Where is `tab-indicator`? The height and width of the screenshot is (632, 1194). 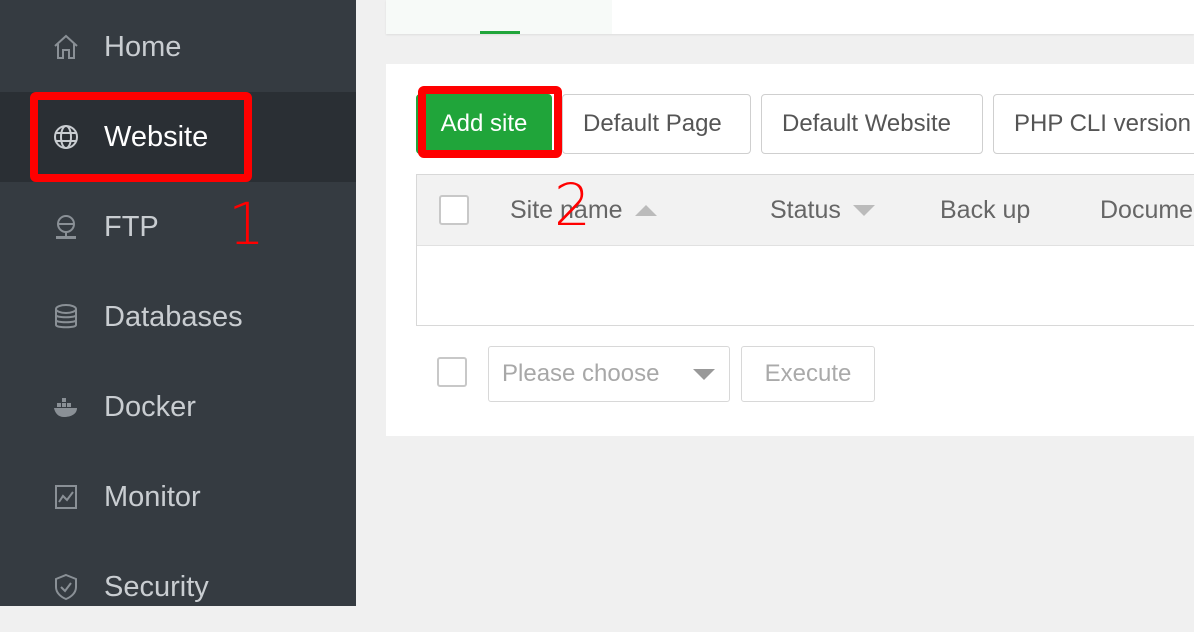
tab-indicator is located at coordinates (500, 32).